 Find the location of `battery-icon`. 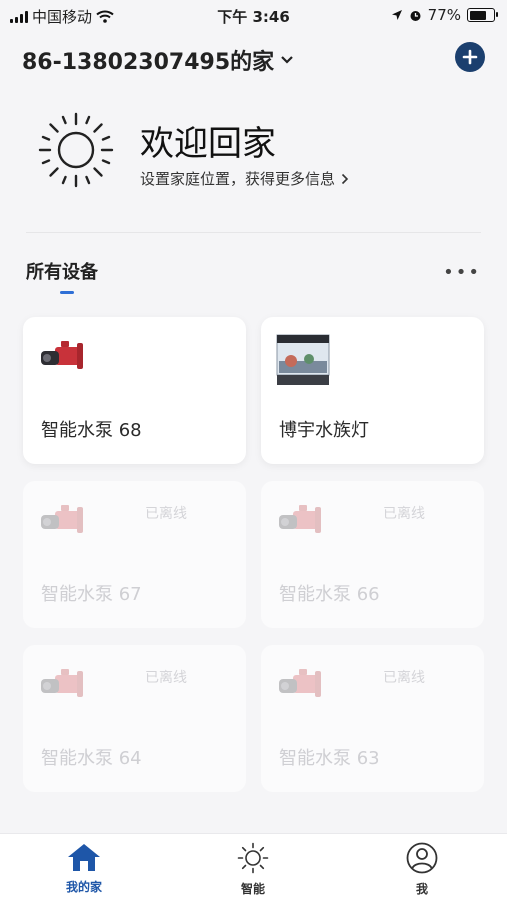

battery-icon is located at coordinates (482, 15).